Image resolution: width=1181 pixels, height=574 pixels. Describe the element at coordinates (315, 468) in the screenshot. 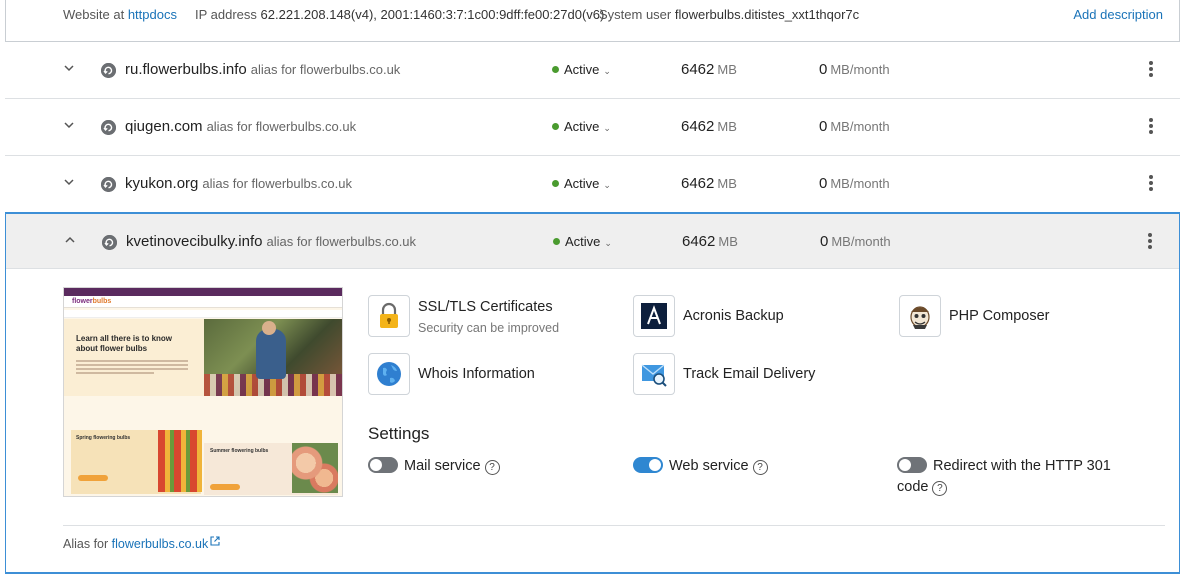

I see `preview-dahlia-image` at that location.